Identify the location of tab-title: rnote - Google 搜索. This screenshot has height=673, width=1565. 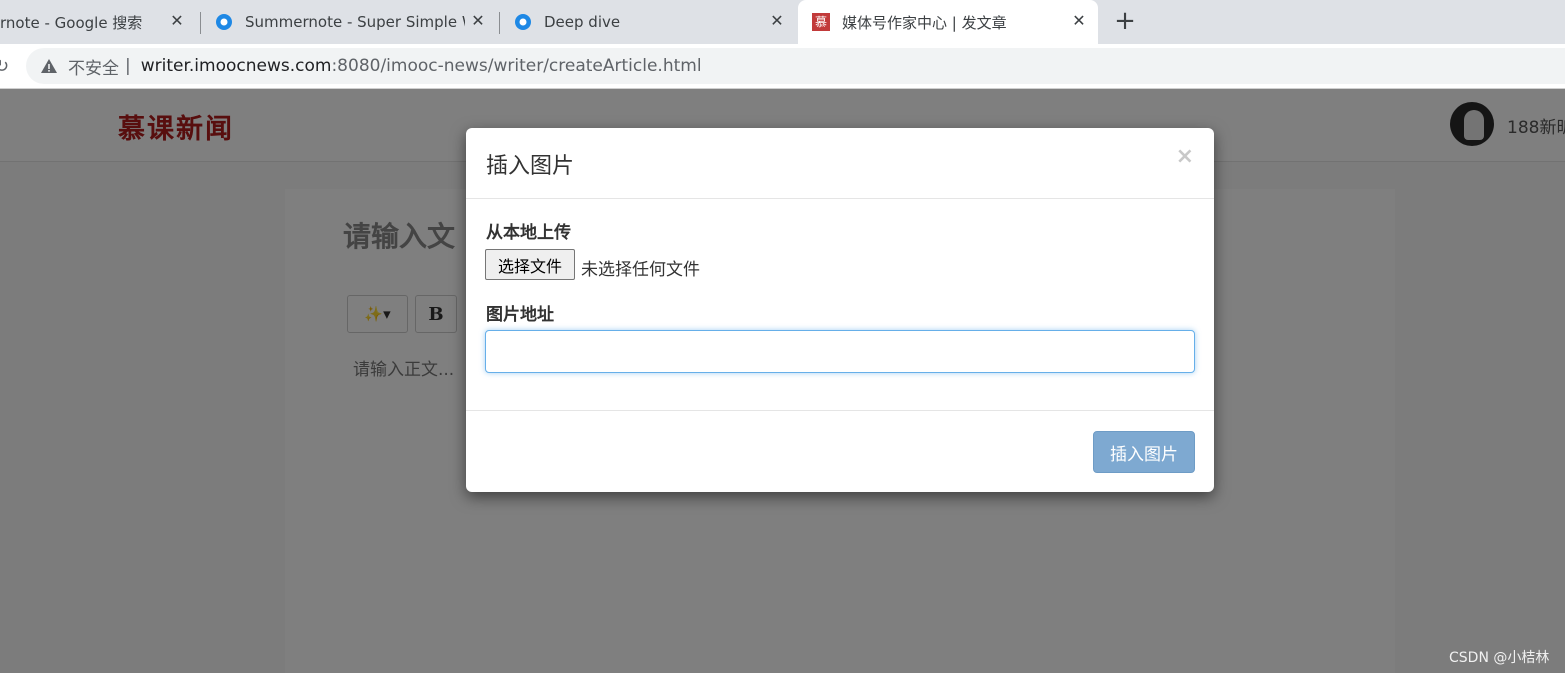
(71, 22).